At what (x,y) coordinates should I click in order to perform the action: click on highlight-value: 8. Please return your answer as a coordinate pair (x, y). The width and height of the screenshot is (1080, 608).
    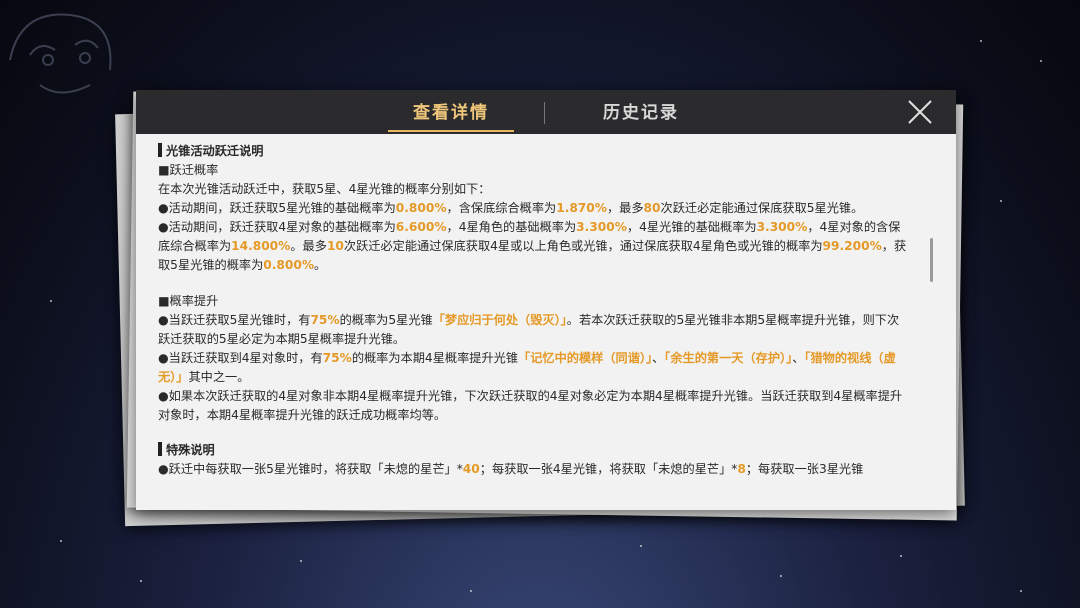
    Looking at the image, I should click on (741, 469).